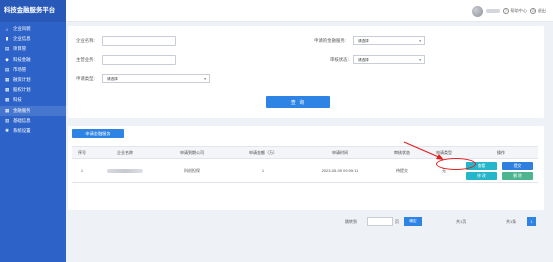 The image size is (553, 262). What do you see at coordinates (402, 152) in the screenshot?
I see `column-header: 审核状态` at bounding box center [402, 152].